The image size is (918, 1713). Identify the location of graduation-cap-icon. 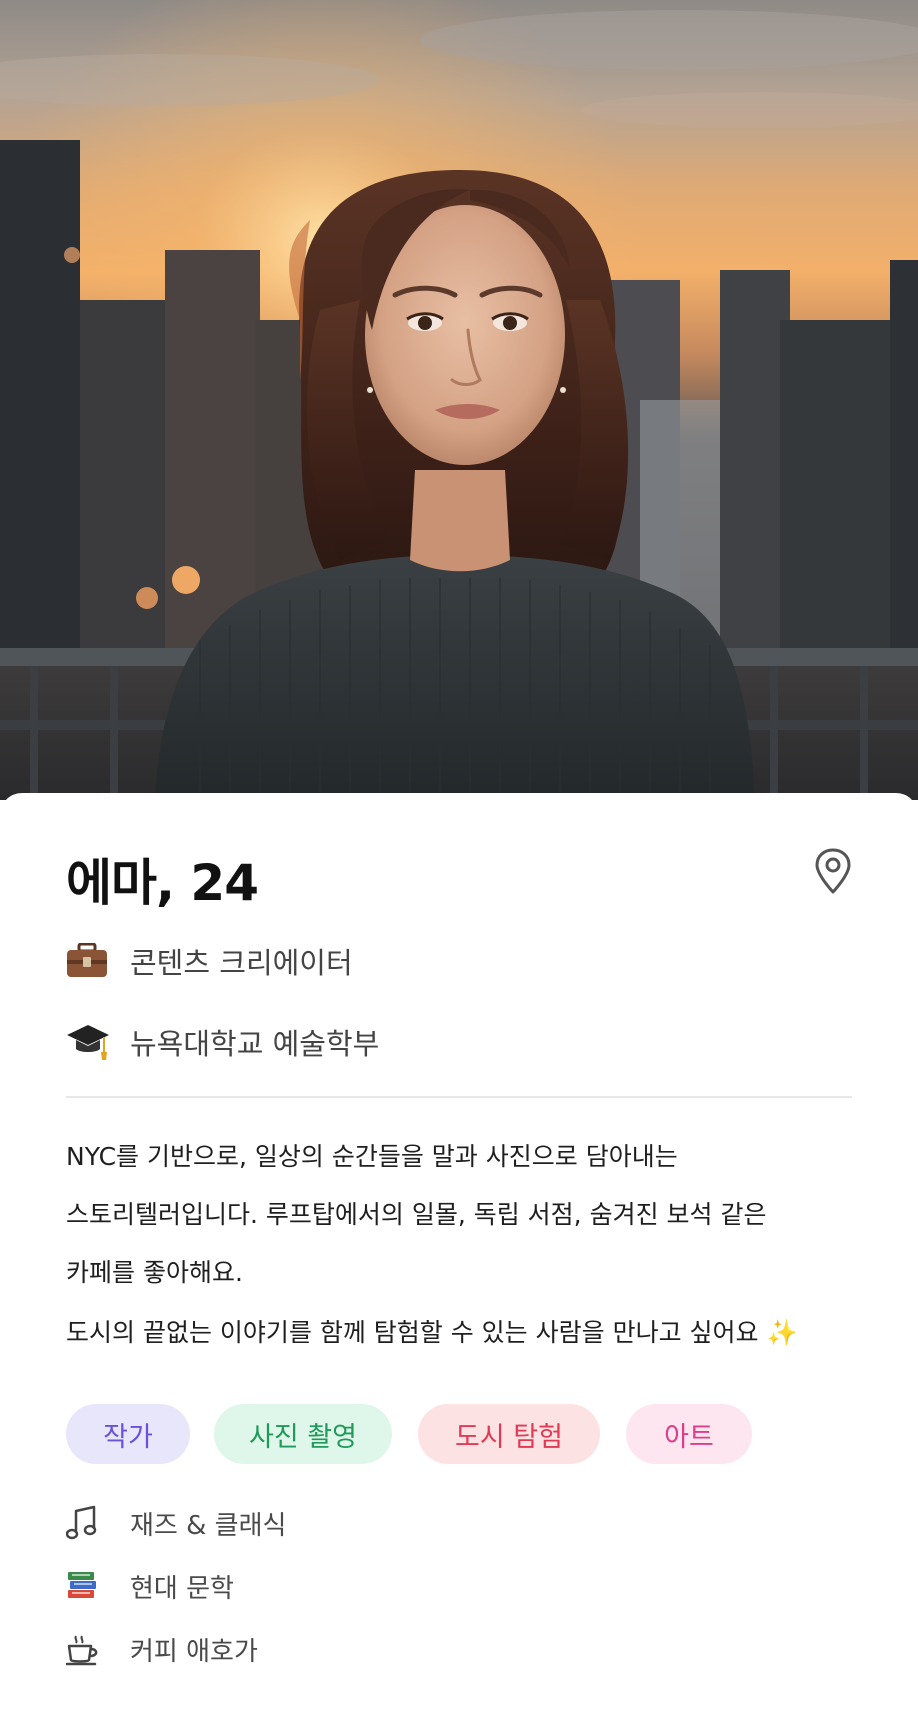
(88, 1042).